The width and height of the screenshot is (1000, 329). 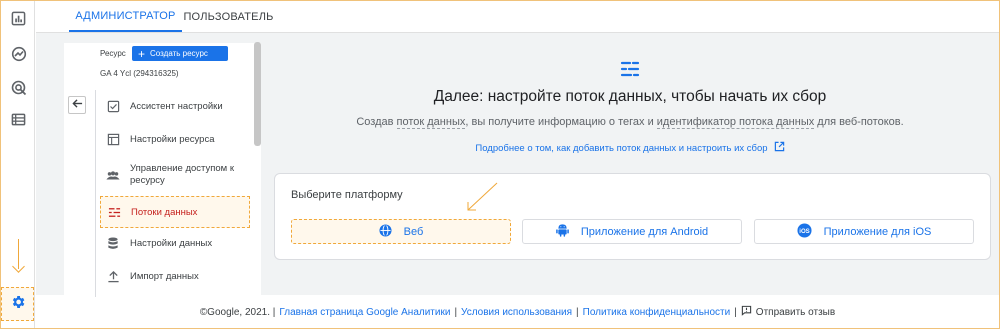 I want to click on left-nav-rail, so click(x=18, y=164).